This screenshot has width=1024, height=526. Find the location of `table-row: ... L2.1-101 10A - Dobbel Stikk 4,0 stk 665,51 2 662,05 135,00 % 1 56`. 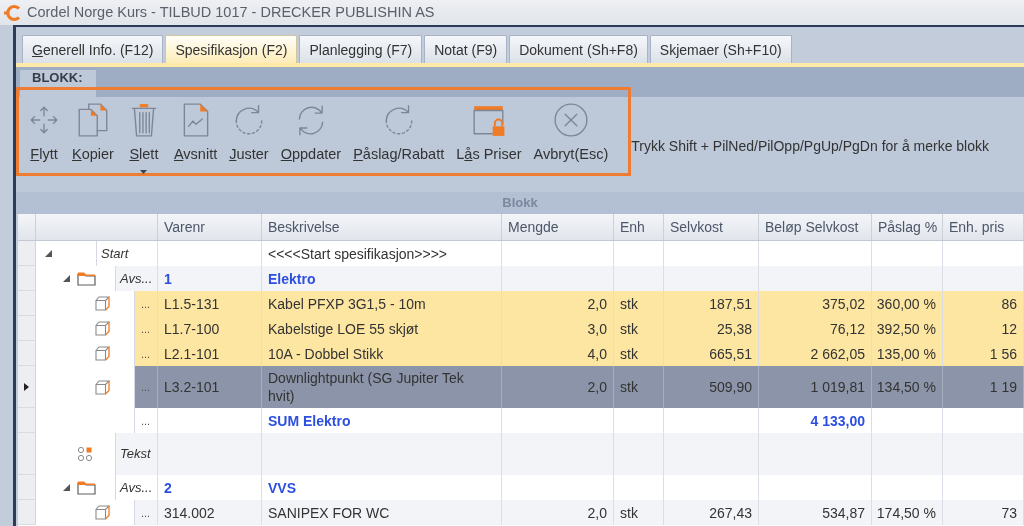

table-row: ... L2.1-101 10A - Dobbel Stikk 4,0 stk 665,51 2 662,05 135,00 % 1 56 is located at coordinates (579, 353).